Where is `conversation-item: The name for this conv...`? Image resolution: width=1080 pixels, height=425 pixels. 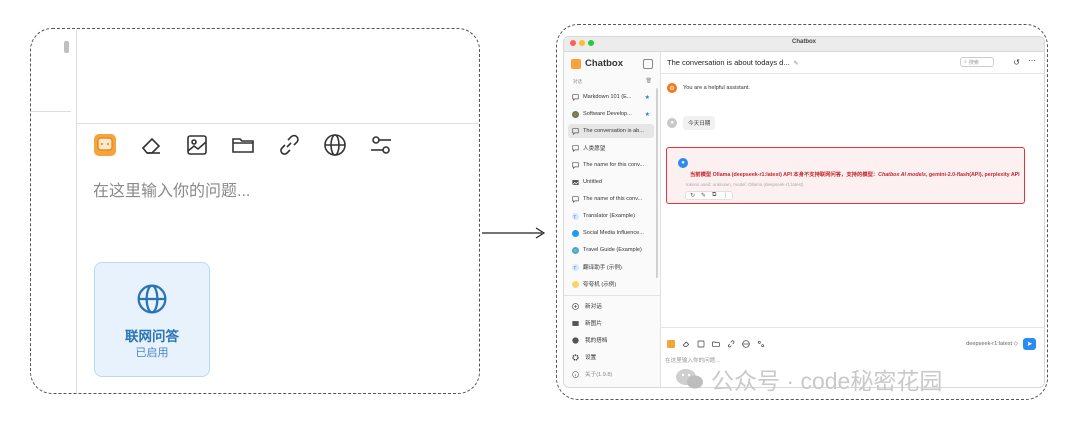 conversation-item: The name for this conv... is located at coordinates (611, 165).